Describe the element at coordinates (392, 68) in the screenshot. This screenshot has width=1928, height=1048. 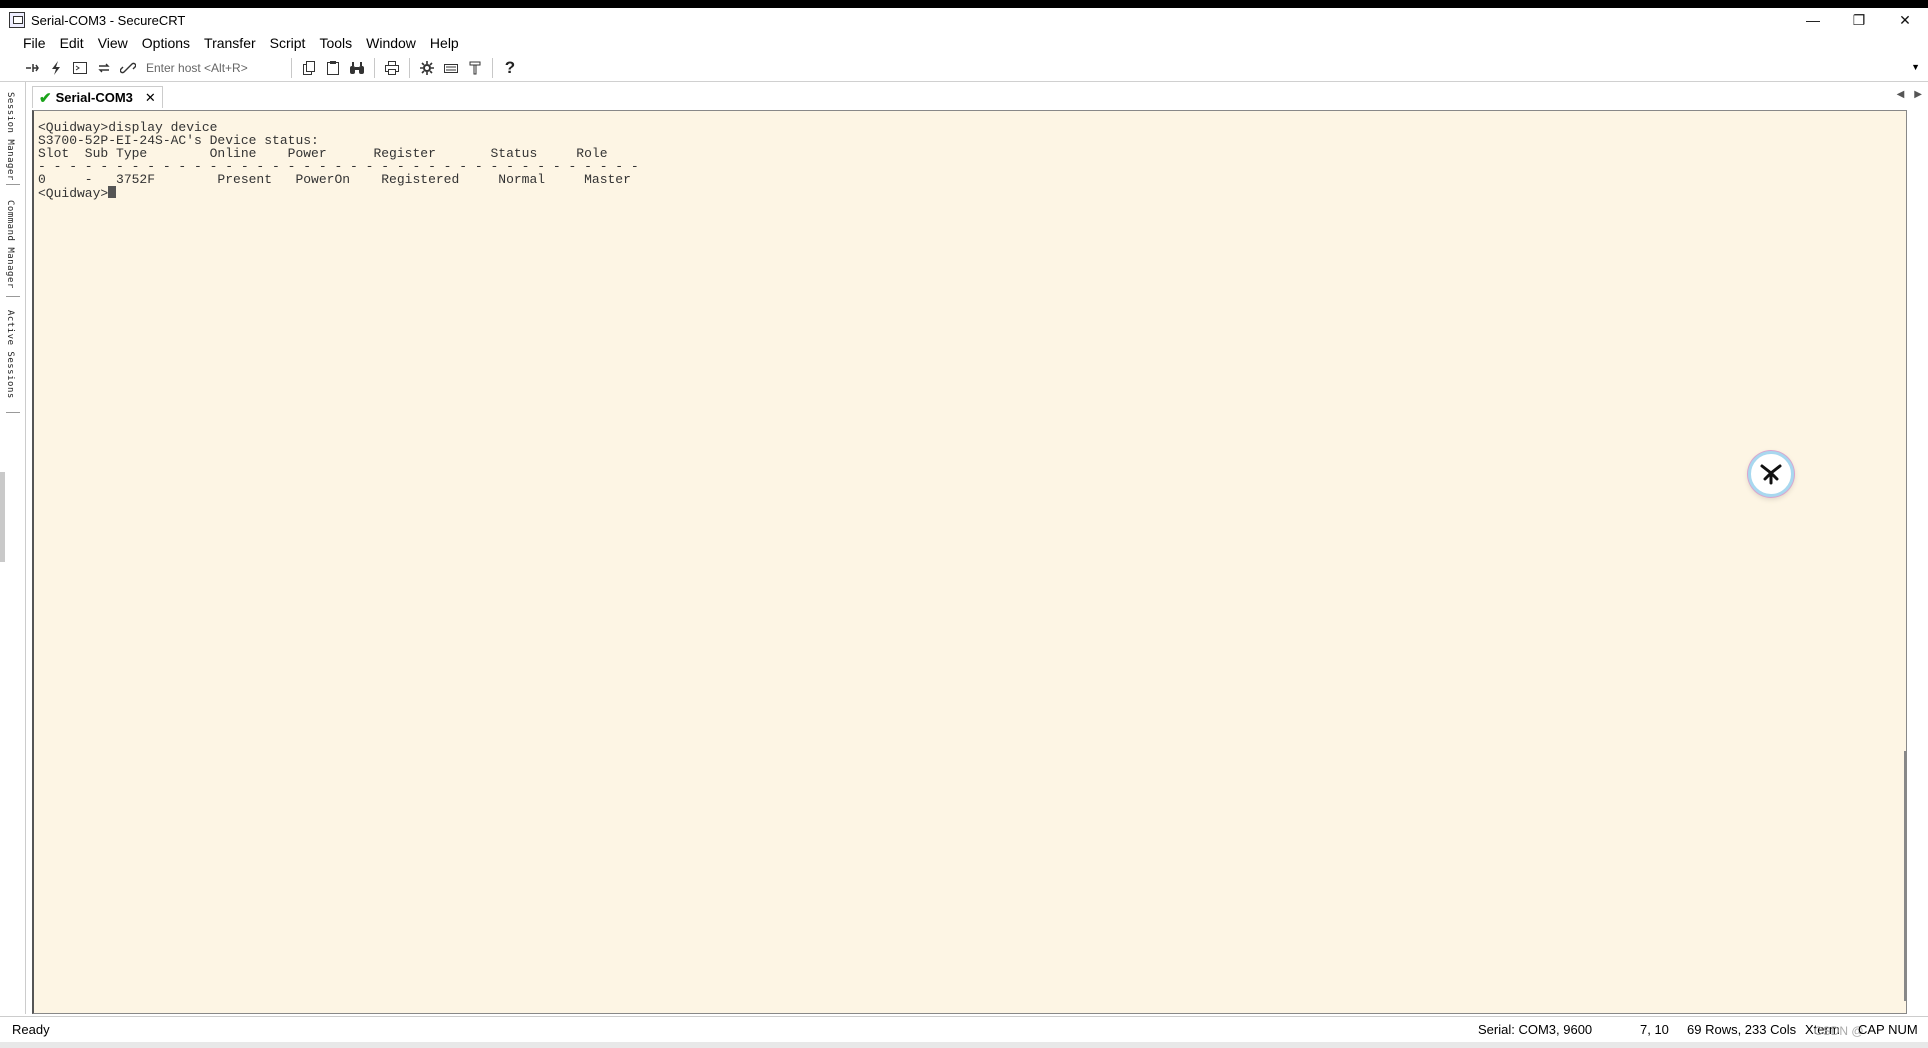
I see `print-icon` at that location.